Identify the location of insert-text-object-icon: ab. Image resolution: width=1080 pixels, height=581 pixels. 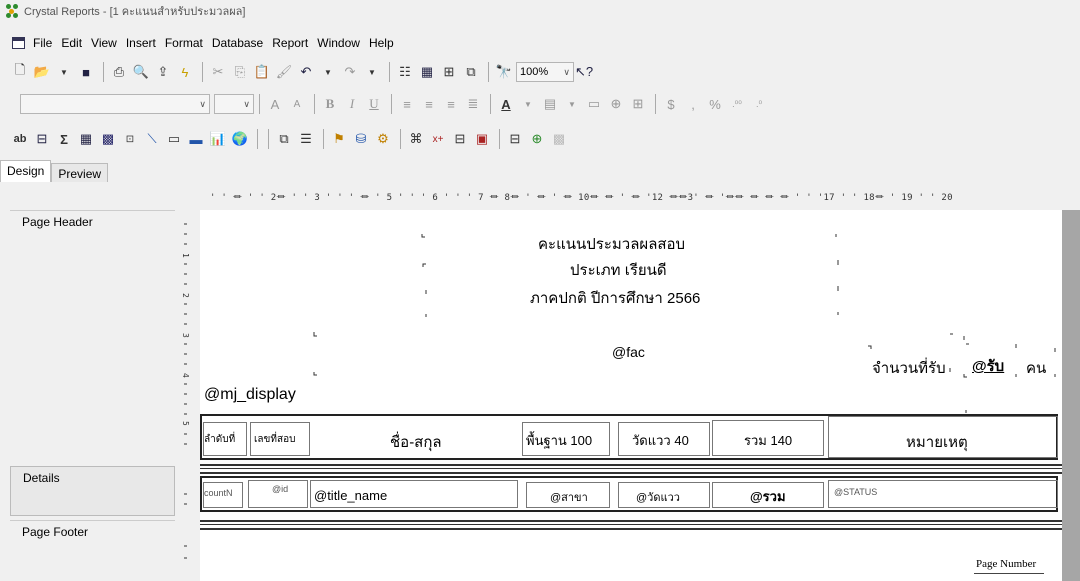
(20, 139).